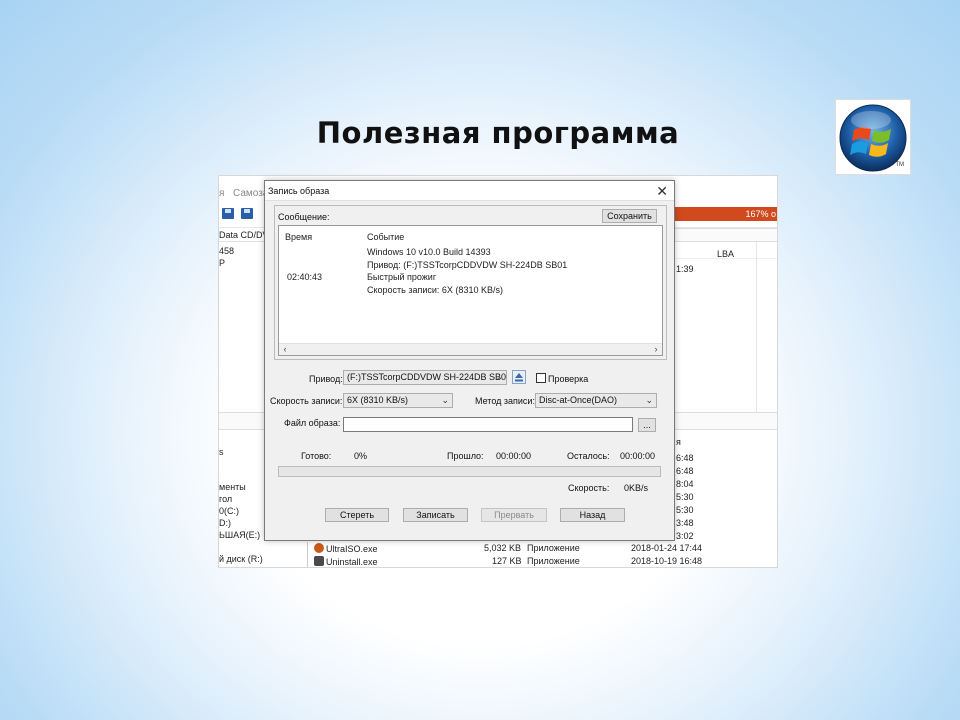 This screenshot has width=960, height=720. I want to click on file-name: Uninstall.exe, so click(352, 562).